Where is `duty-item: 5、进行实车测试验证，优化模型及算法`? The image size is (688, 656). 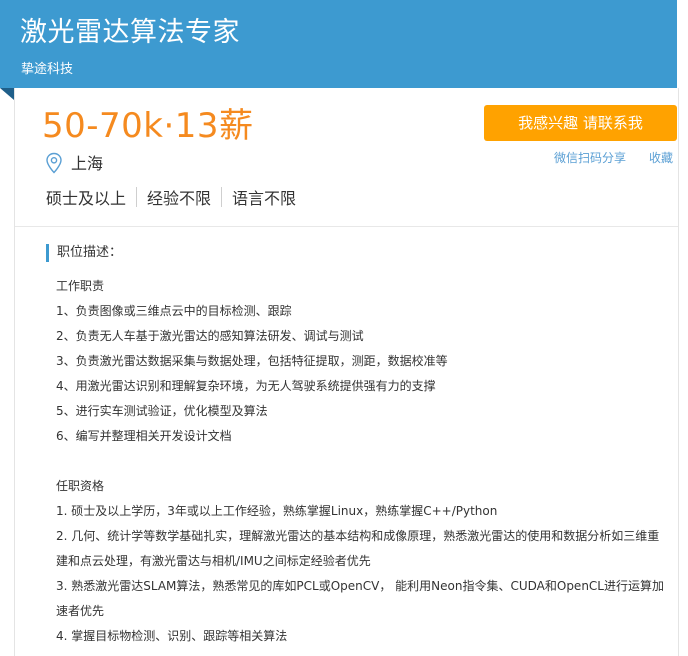 duty-item: 5、进行实车测试验证，优化模型及算法 is located at coordinates (162, 411).